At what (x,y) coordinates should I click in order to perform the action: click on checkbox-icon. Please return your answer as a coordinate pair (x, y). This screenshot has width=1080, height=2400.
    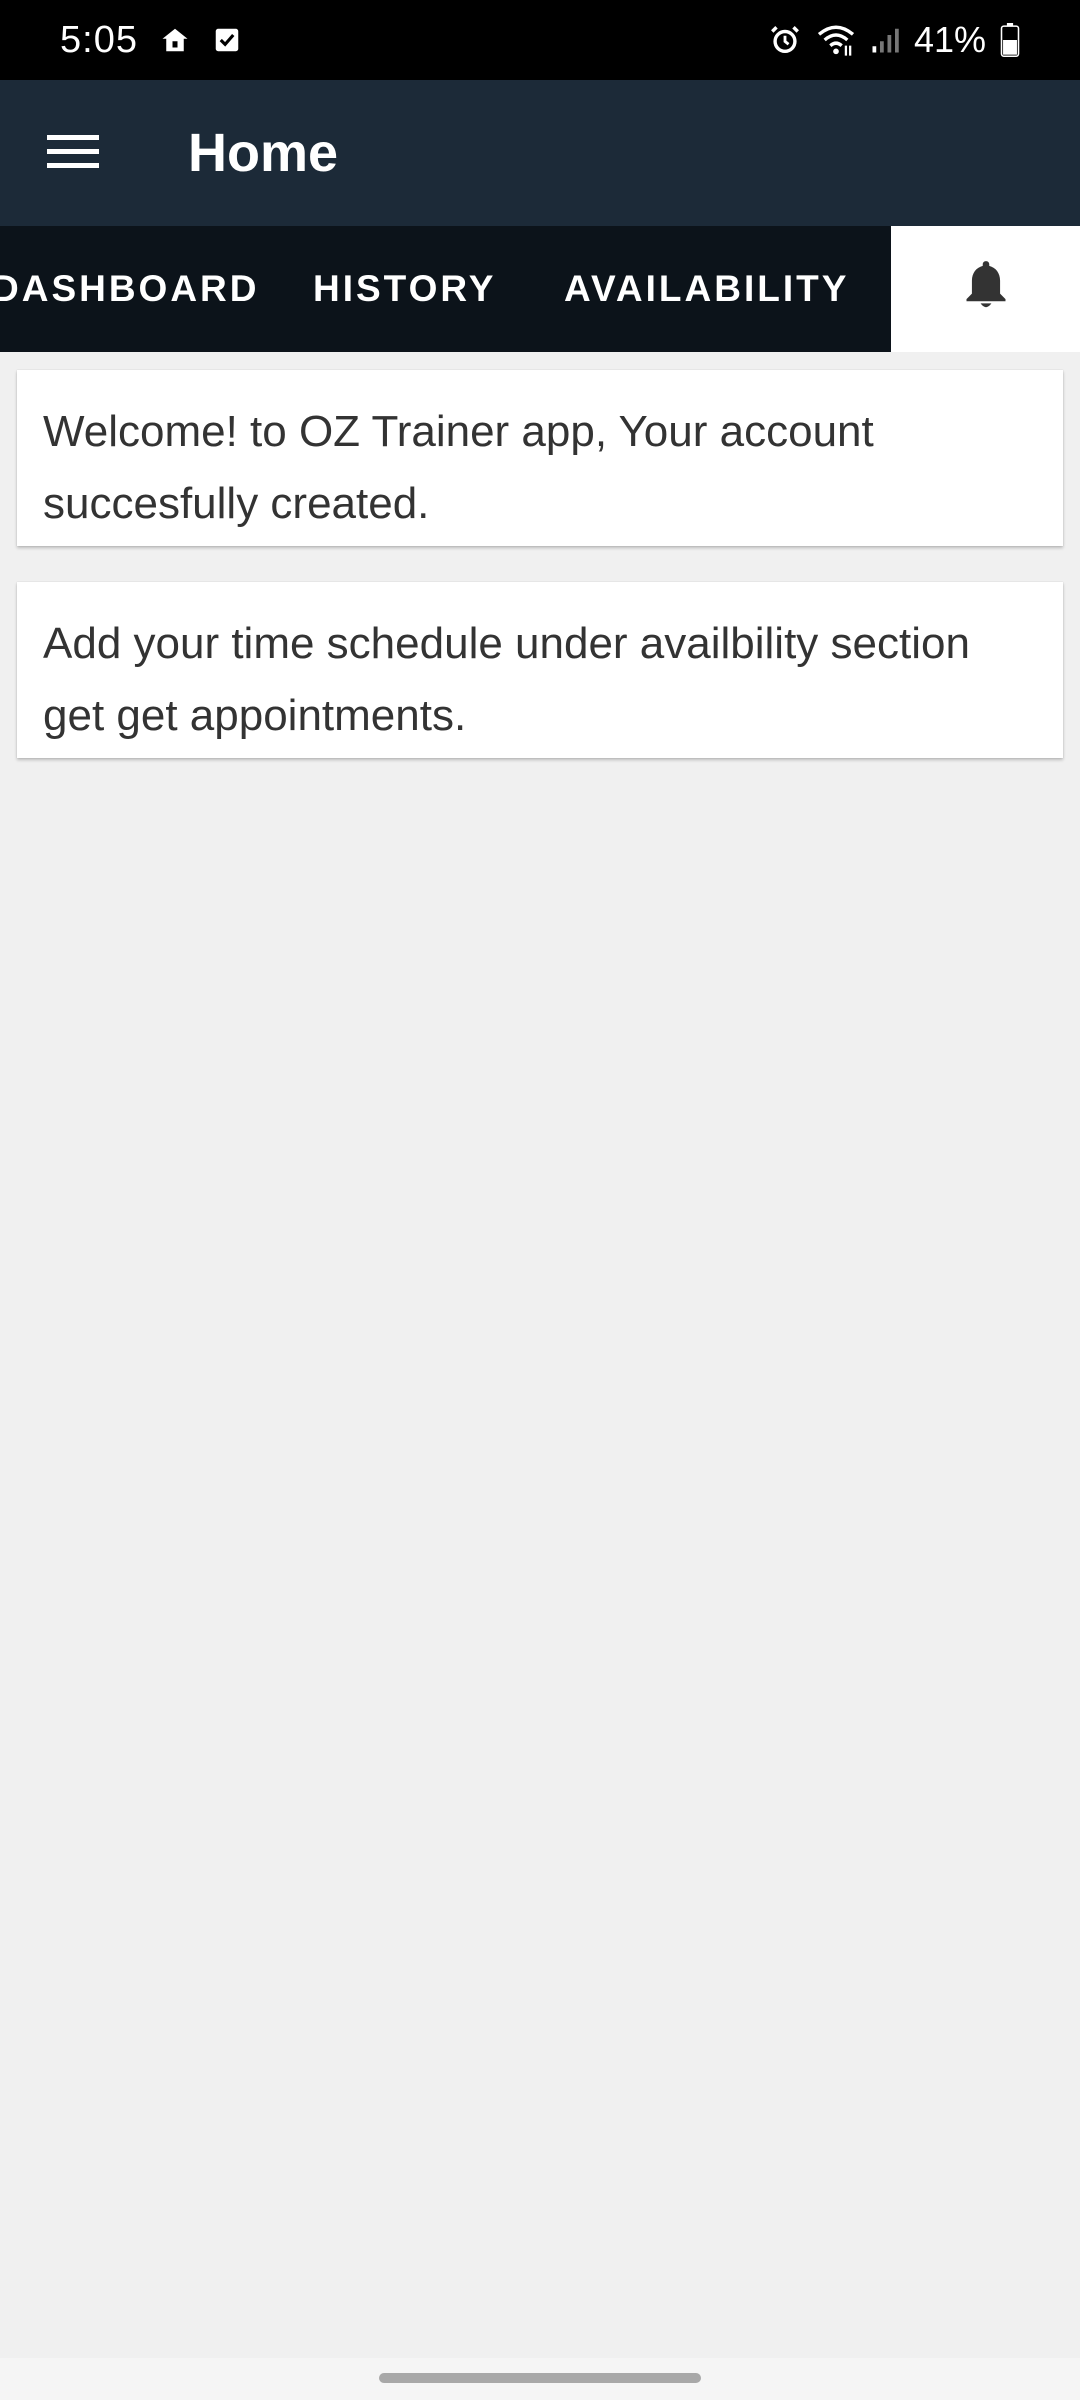
    Looking at the image, I should click on (227, 40).